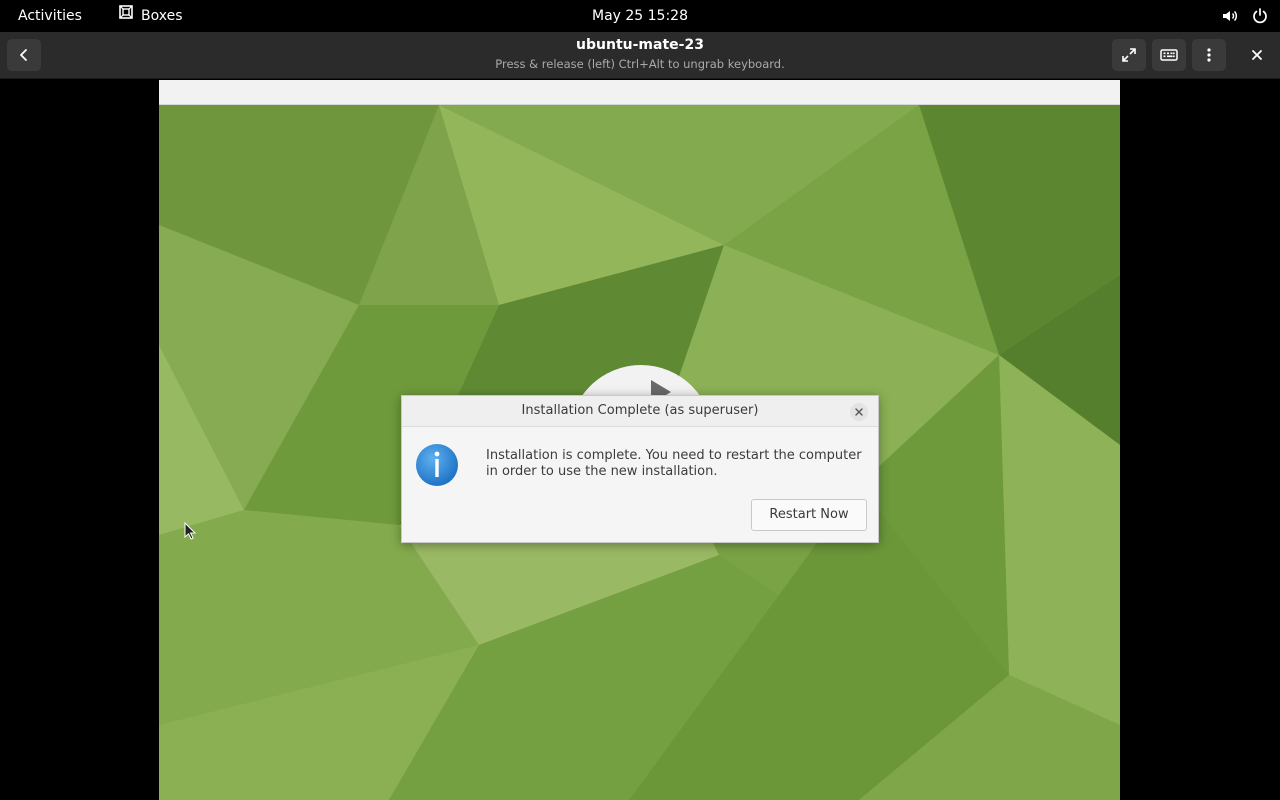 The width and height of the screenshot is (1280, 800). I want to click on kebab-menu-icon, so click(1209, 55).